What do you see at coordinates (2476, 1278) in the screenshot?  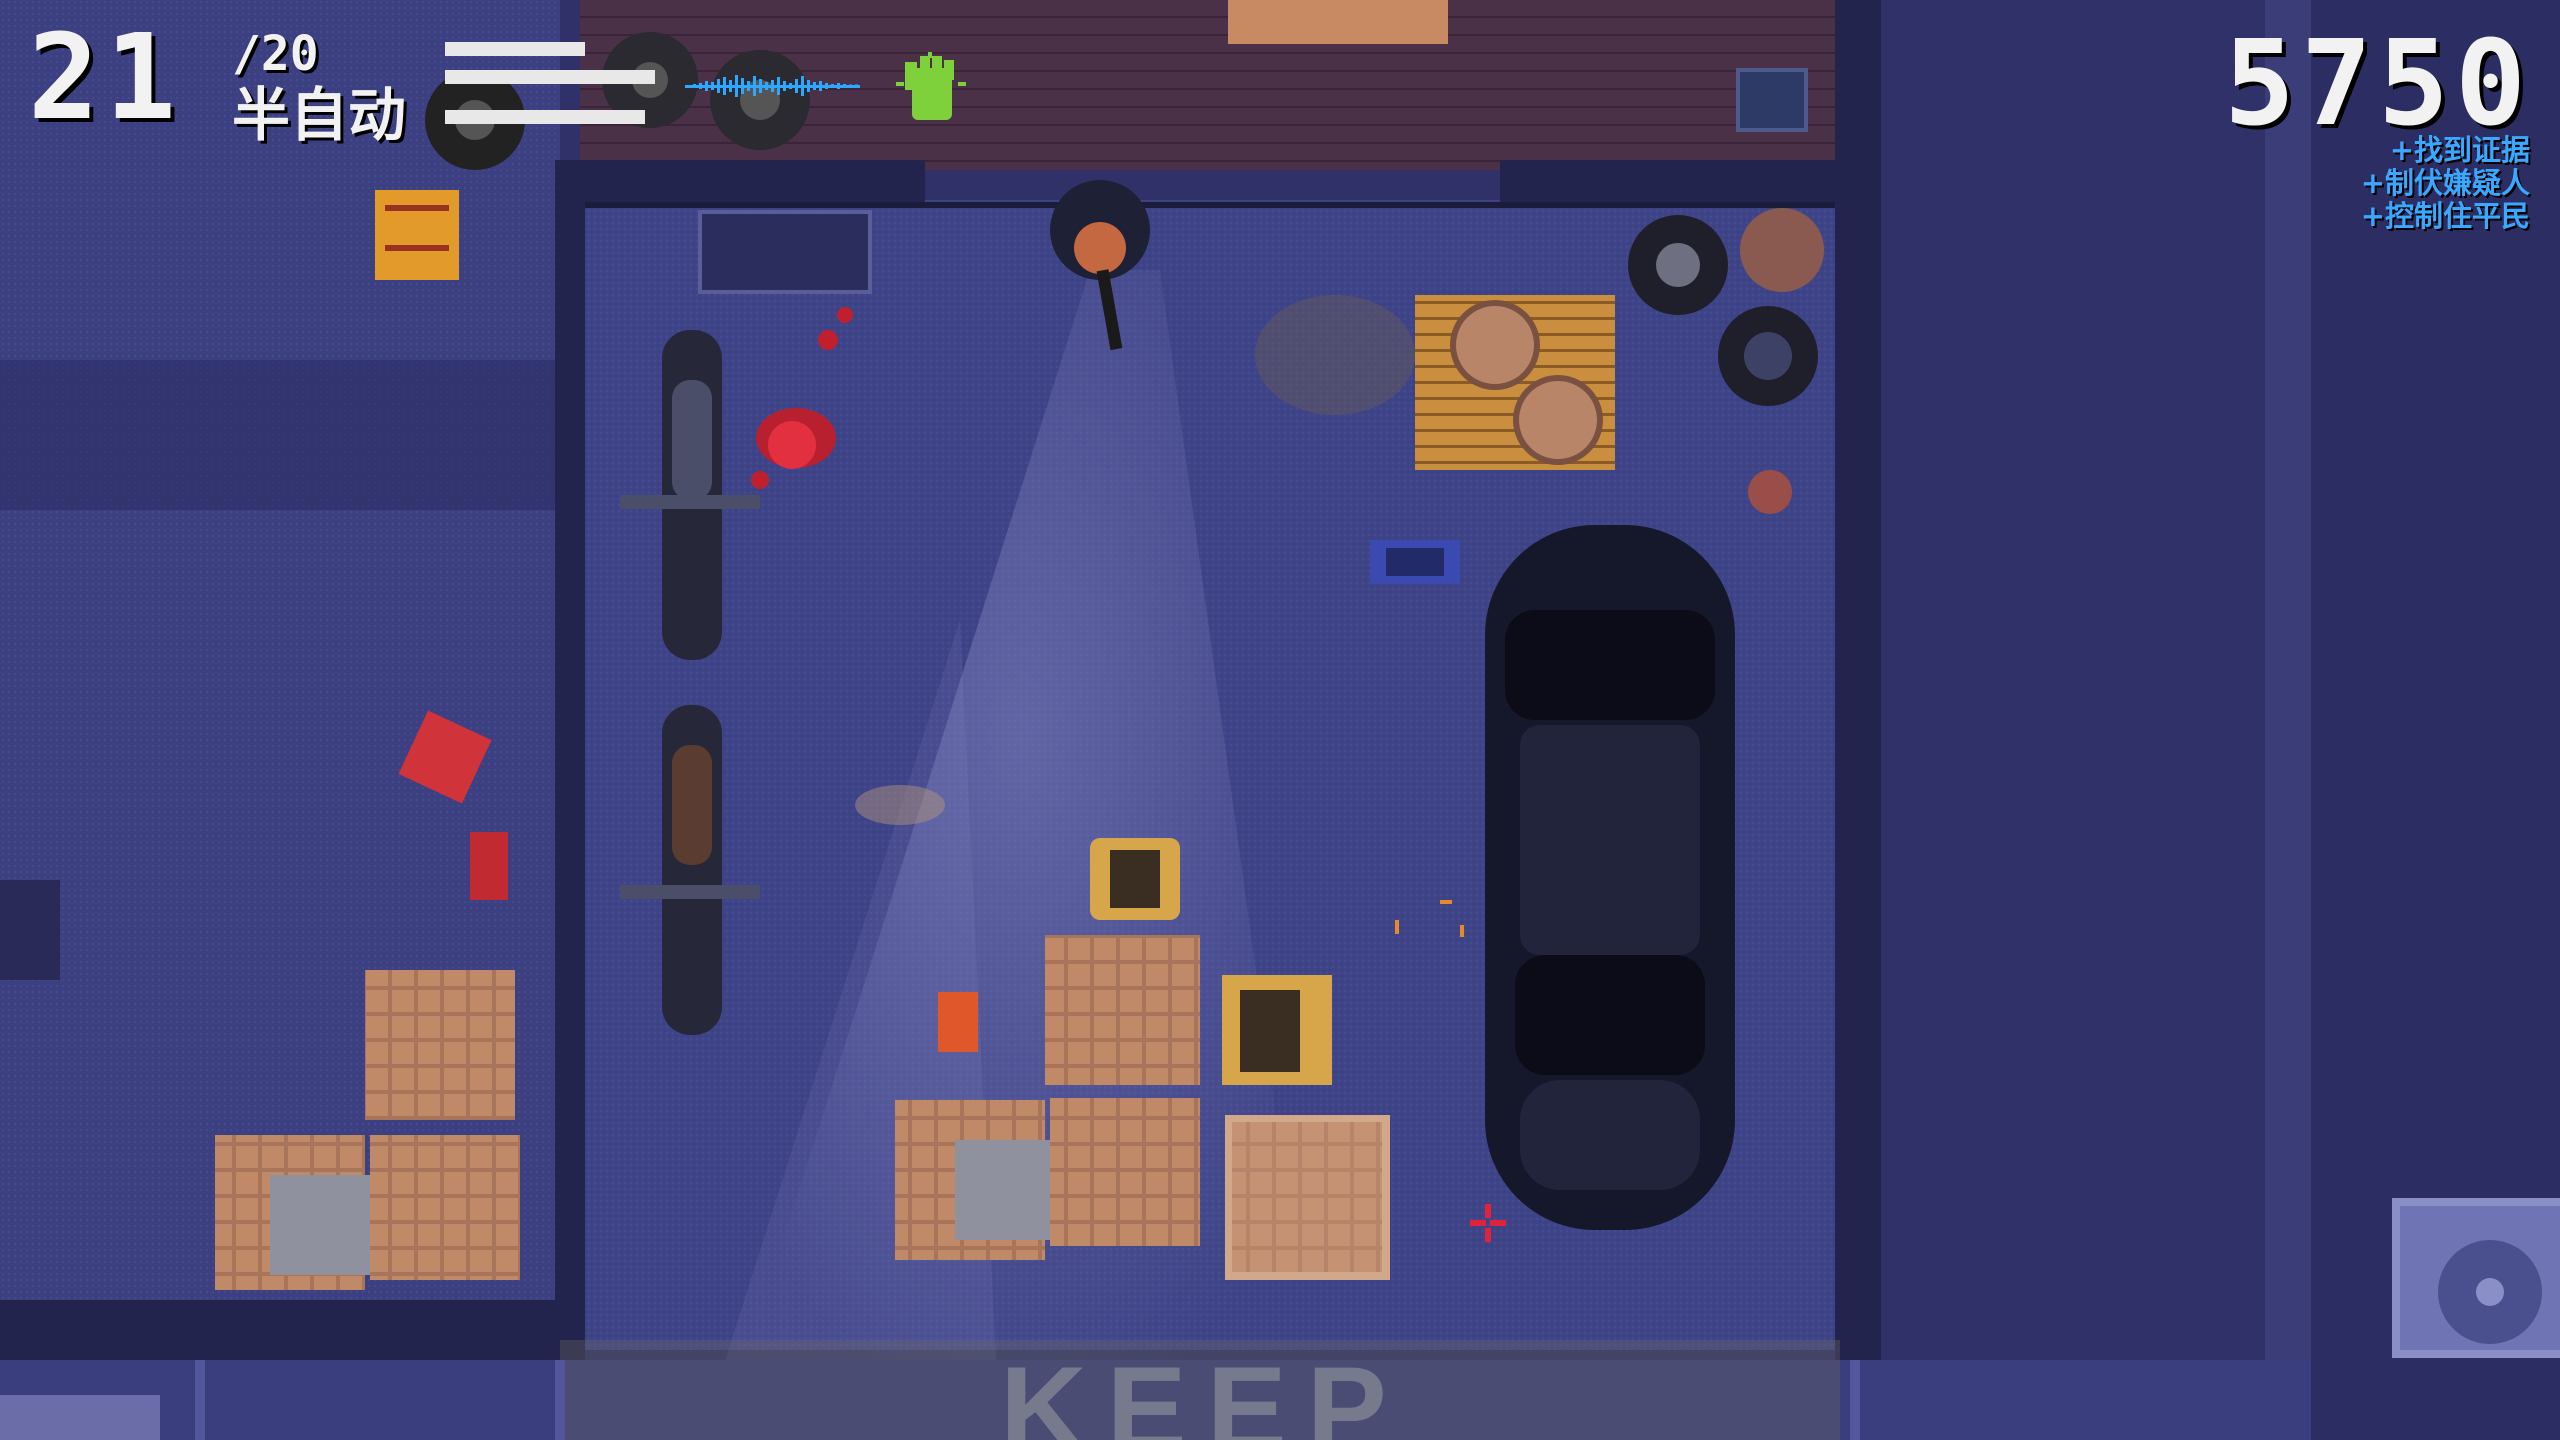 I see `ac-unit` at bounding box center [2476, 1278].